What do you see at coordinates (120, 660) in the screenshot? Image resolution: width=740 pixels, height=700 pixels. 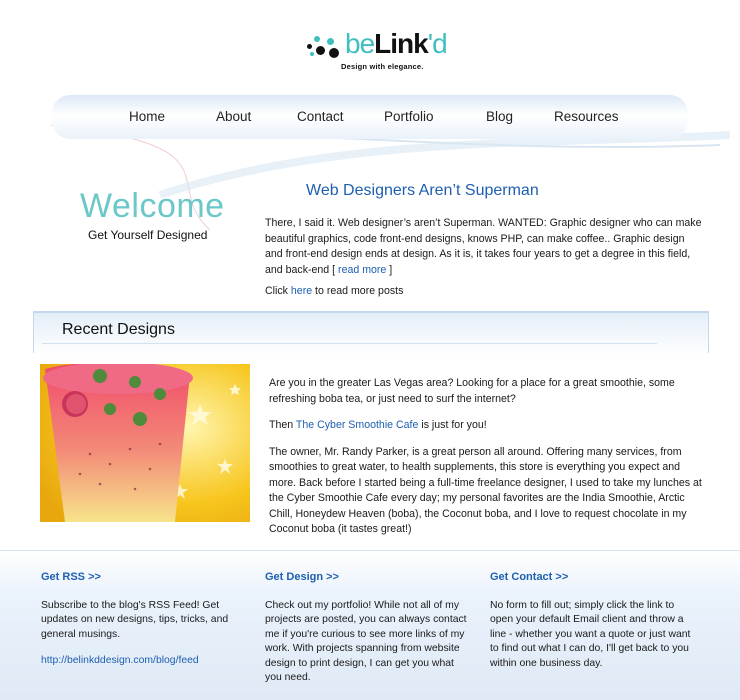 I see `rss-feed-link: http://belinkddesign.com/blog/feed` at bounding box center [120, 660].